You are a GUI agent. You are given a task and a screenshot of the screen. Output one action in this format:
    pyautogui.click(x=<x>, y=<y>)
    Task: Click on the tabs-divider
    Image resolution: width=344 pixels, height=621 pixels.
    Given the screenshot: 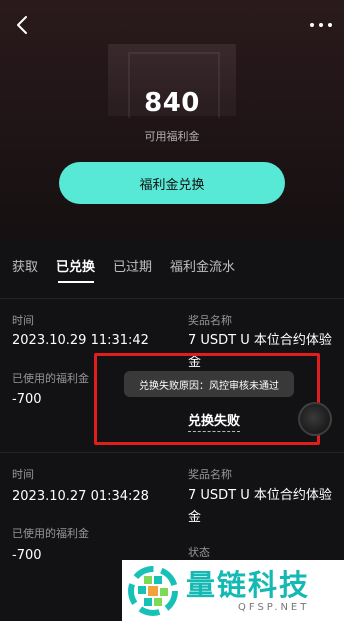 What is the action you would take?
    pyautogui.click(x=172, y=298)
    